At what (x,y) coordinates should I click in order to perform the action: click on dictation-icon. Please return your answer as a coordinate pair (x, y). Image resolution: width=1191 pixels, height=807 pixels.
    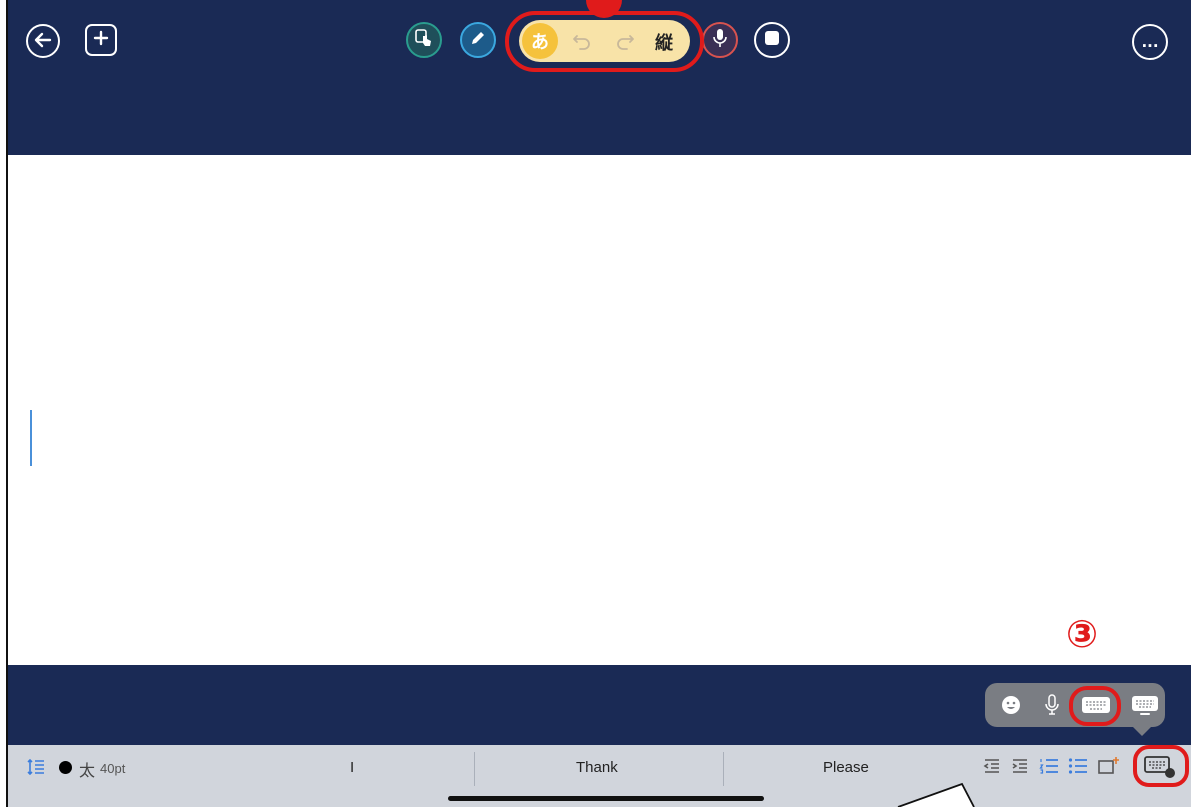
    Looking at the image, I should click on (1052, 707).